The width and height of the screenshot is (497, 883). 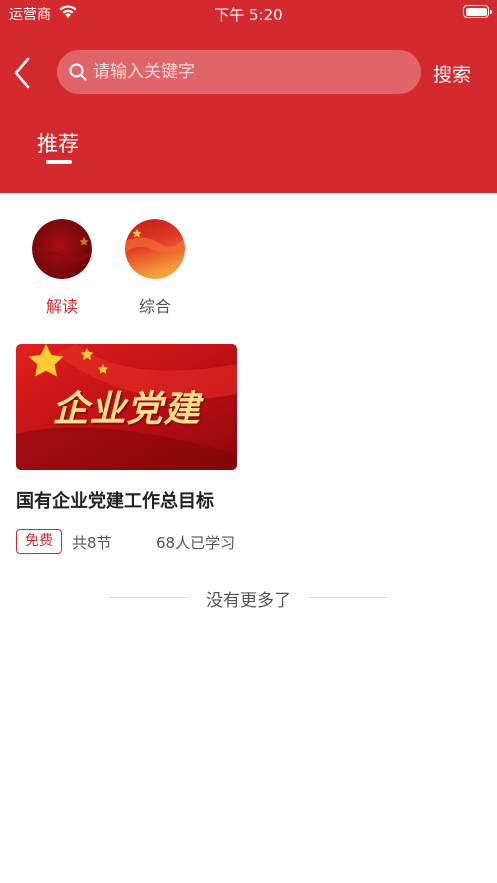 I want to click on learner-count: 68人已学习, so click(x=196, y=543).